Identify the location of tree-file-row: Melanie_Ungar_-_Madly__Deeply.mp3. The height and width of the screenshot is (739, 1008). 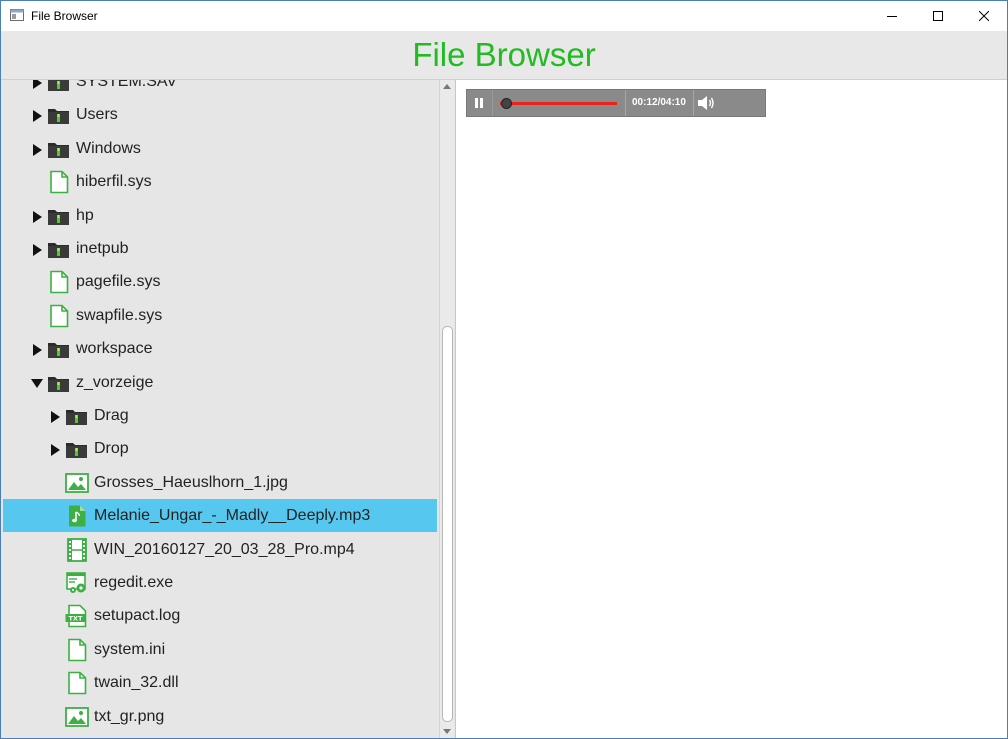
(220, 516).